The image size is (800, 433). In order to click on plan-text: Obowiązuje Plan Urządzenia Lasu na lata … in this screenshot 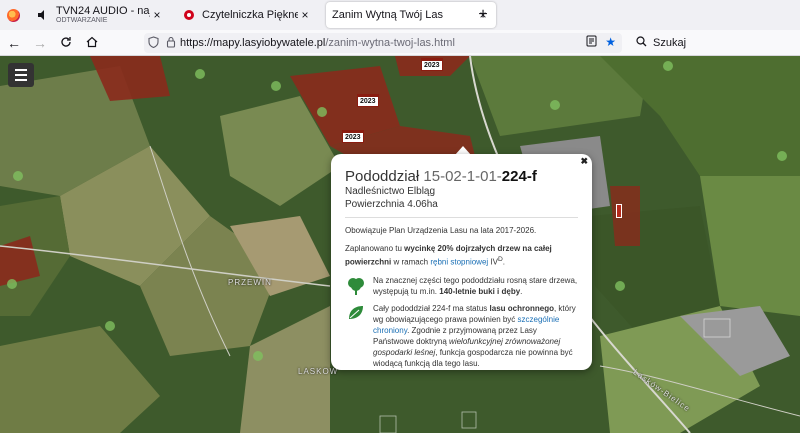, I will do `click(441, 230)`.